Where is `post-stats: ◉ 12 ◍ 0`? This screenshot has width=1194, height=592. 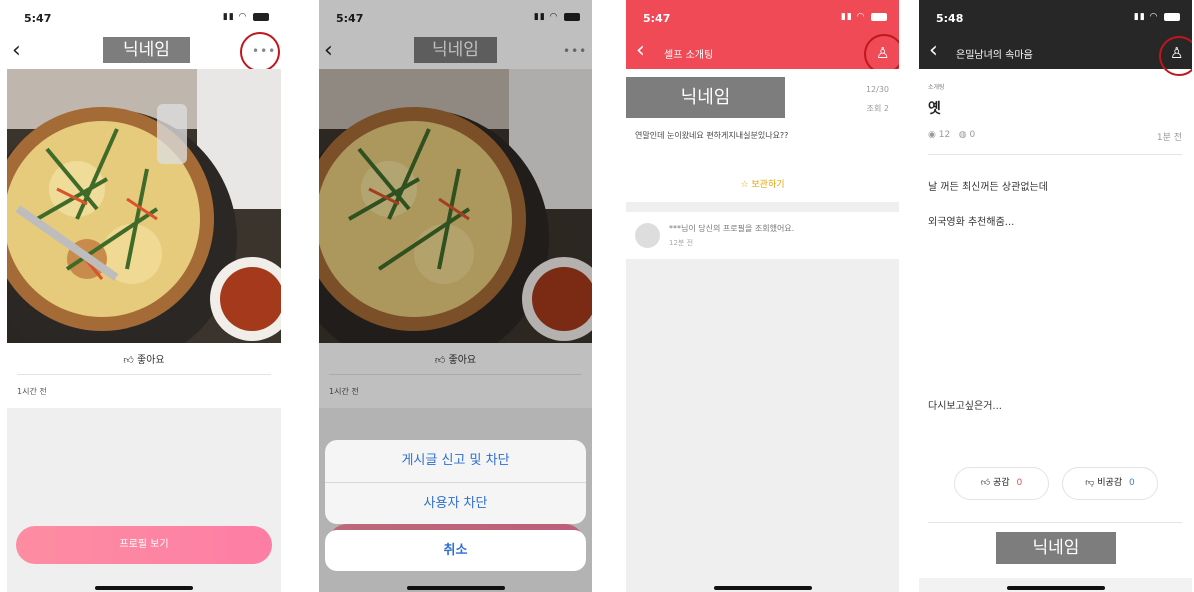
post-stats: ◉ 12 ◍ 0 is located at coordinates (951, 135).